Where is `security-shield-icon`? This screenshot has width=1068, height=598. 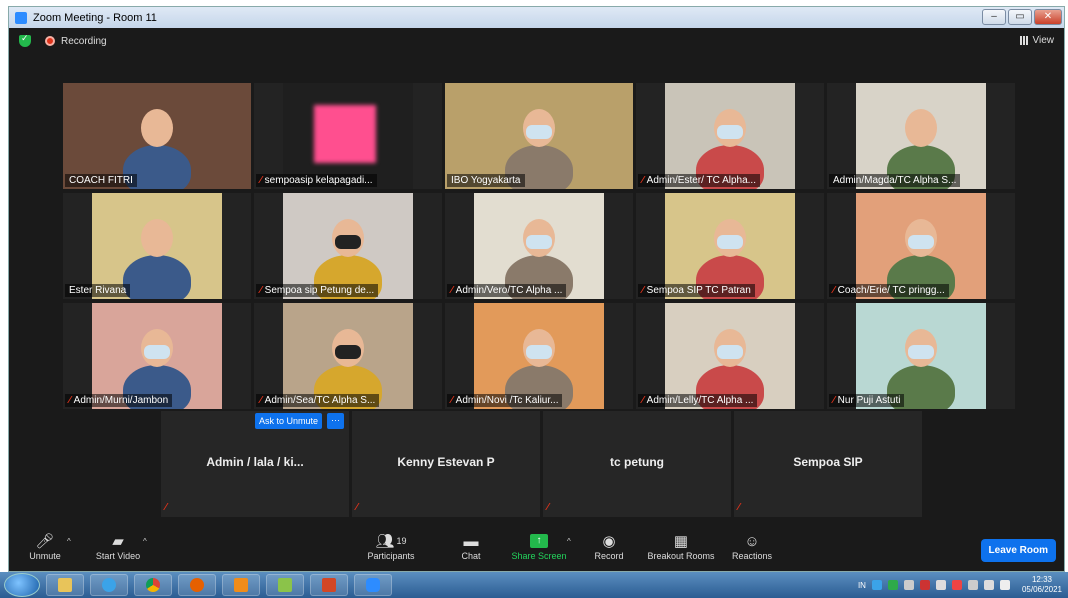 security-shield-icon is located at coordinates (25, 40).